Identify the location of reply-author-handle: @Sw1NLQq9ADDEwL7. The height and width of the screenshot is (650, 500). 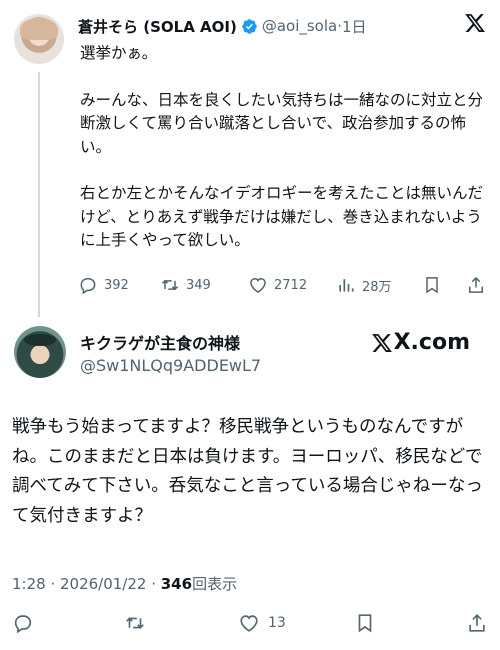
(170, 365).